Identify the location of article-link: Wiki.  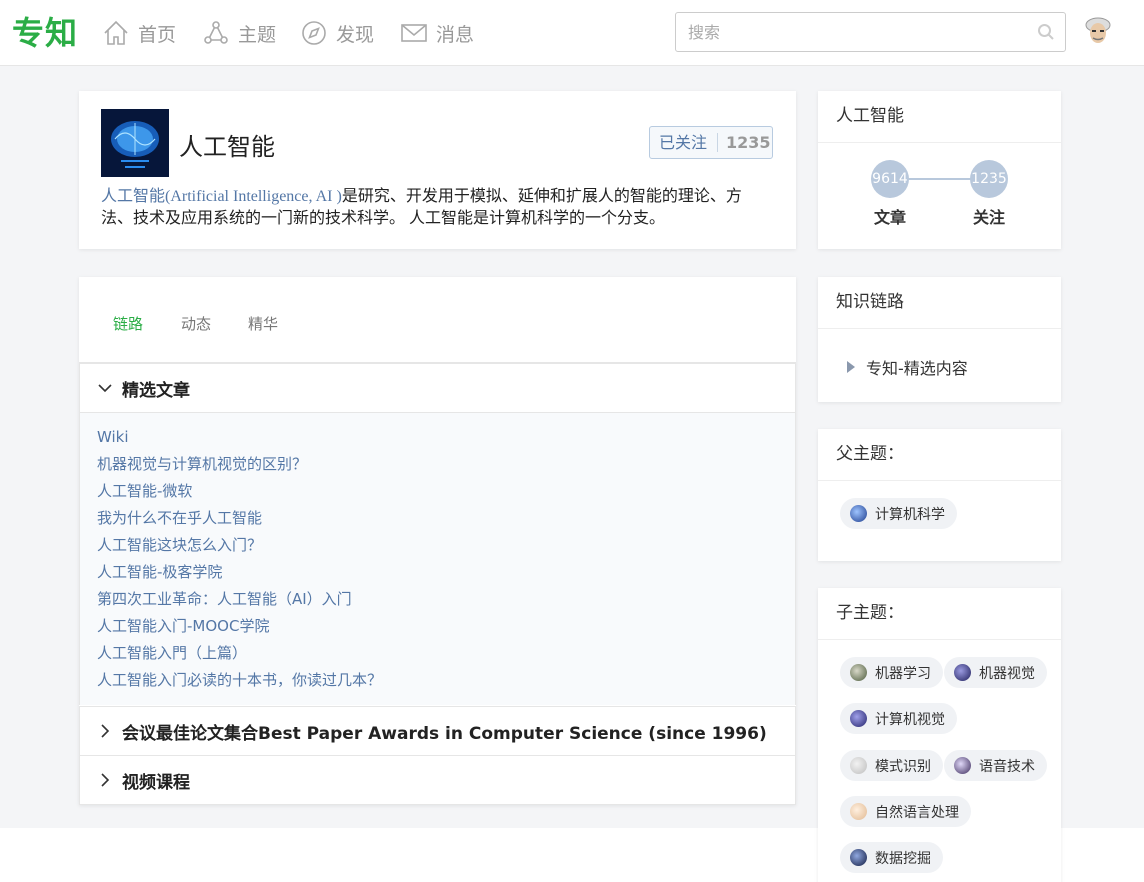
(446, 440).